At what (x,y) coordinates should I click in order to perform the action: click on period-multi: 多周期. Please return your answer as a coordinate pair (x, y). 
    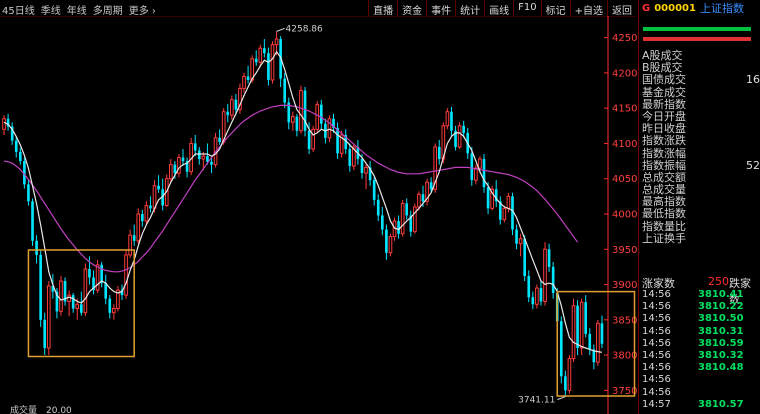
    Looking at the image, I should click on (108, 9).